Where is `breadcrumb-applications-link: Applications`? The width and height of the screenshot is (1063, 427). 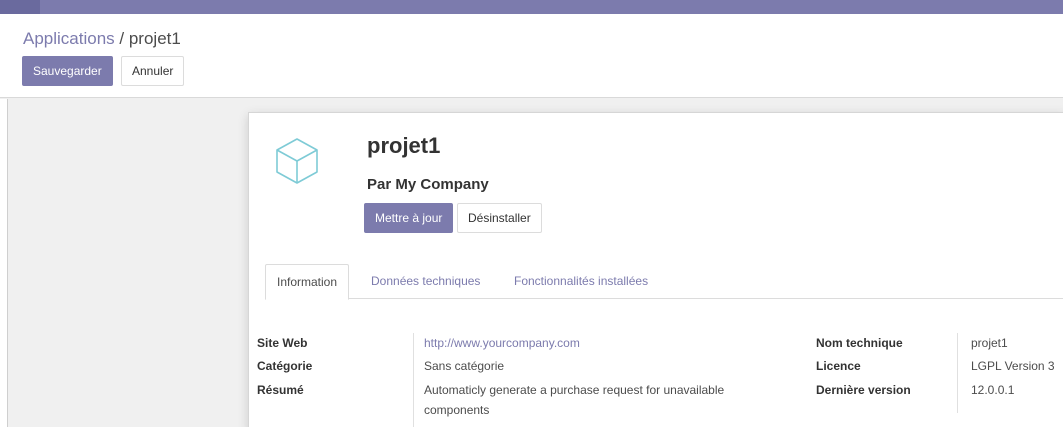 breadcrumb-applications-link: Applications is located at coordinates (69, 38).